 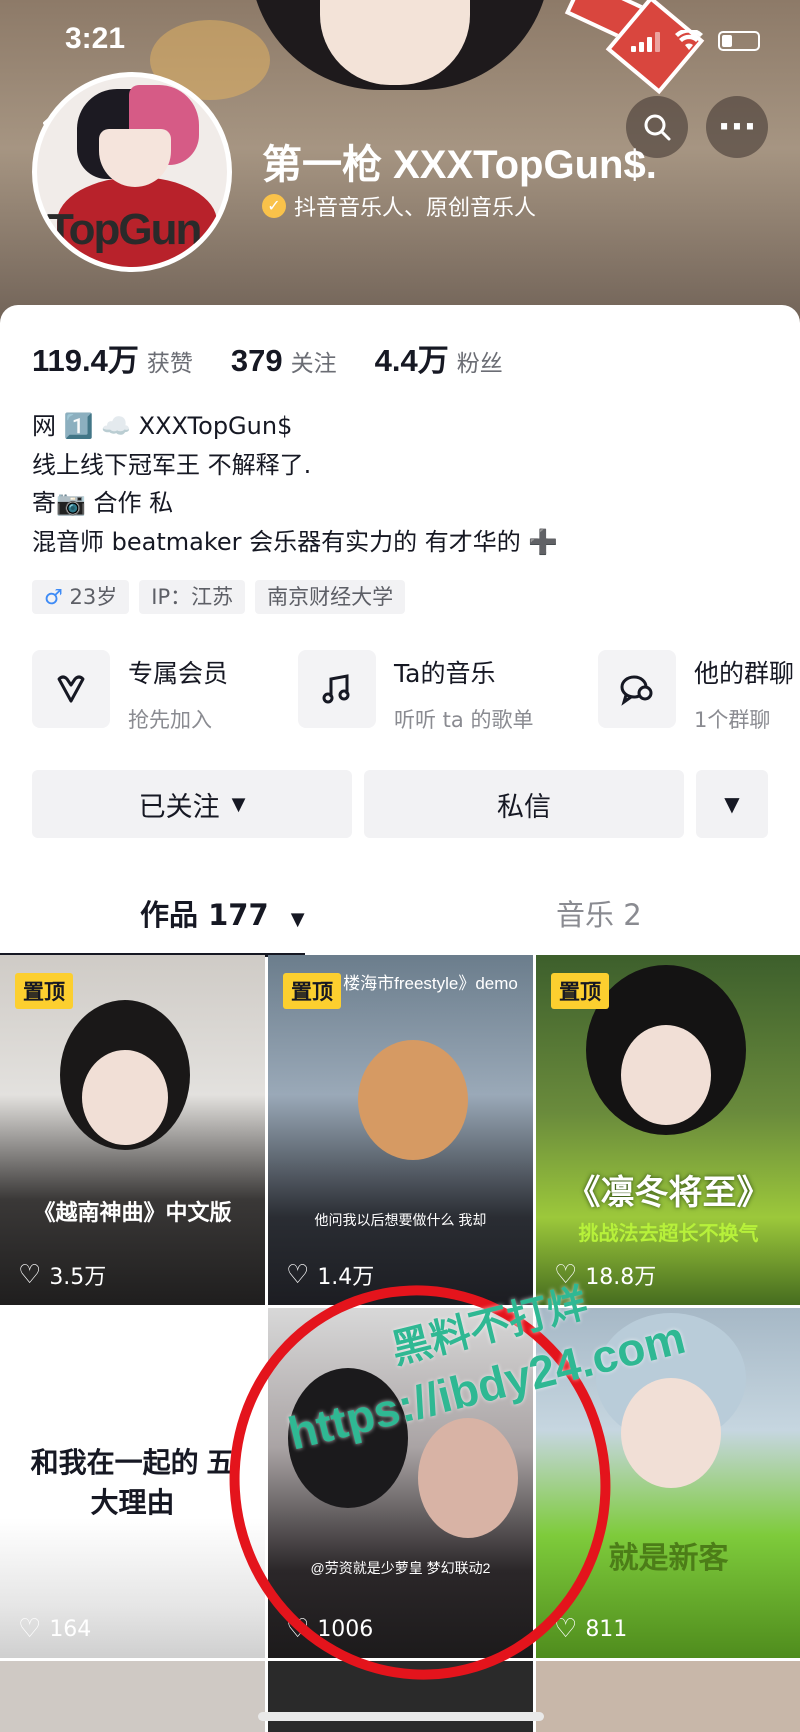 What do you see at coordinates (204, 915) in the screenshot?
I see `tab-label: 作品 177` at bounding box center [204, 915].